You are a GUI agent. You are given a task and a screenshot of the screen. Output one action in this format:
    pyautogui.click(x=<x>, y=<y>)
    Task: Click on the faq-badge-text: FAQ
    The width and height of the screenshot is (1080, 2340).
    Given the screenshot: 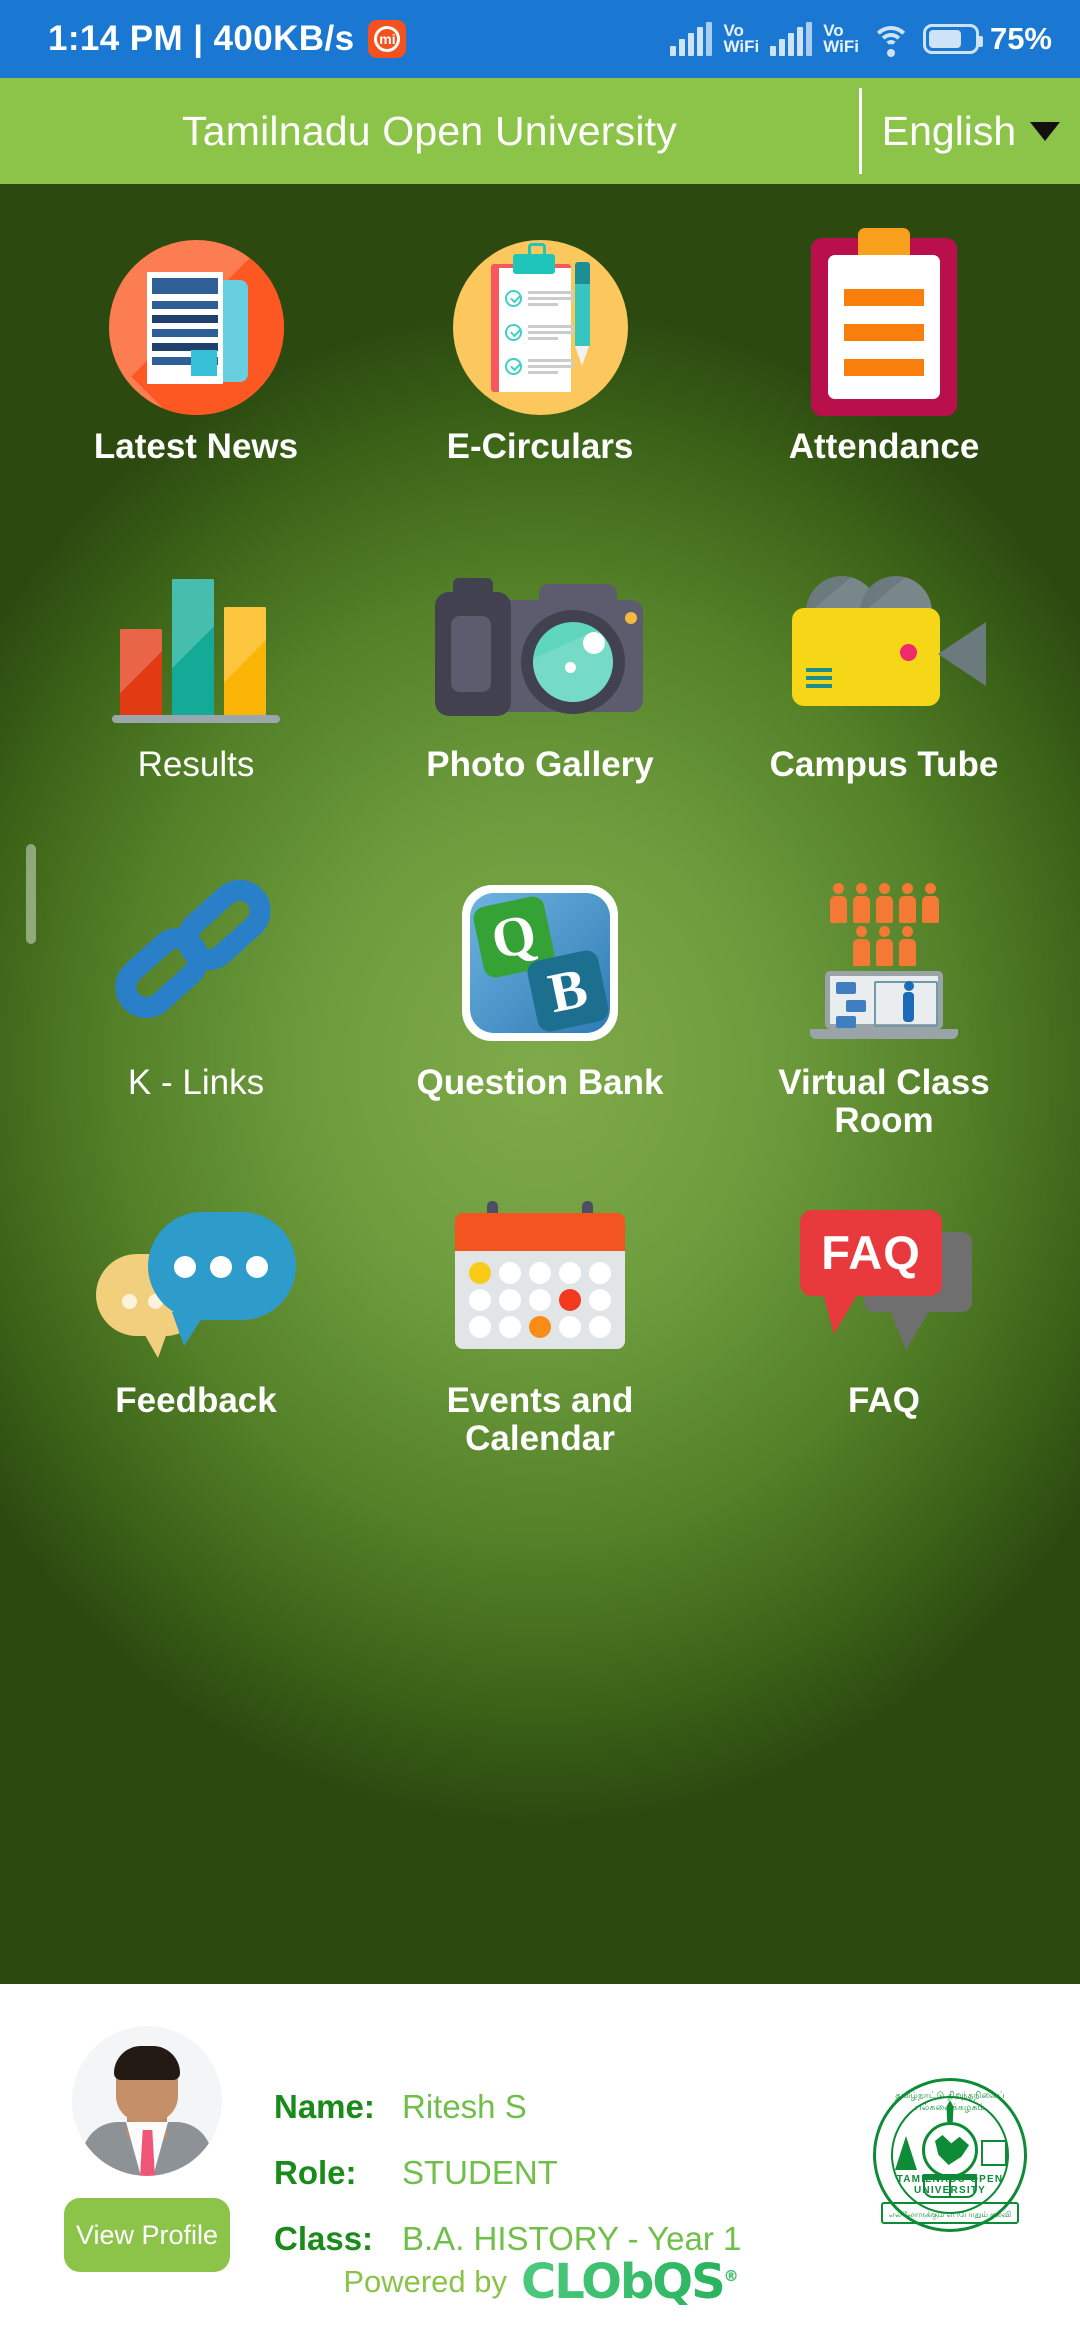 What is the action you would take?
    pyautogui.click(x=871, y=1272)
    